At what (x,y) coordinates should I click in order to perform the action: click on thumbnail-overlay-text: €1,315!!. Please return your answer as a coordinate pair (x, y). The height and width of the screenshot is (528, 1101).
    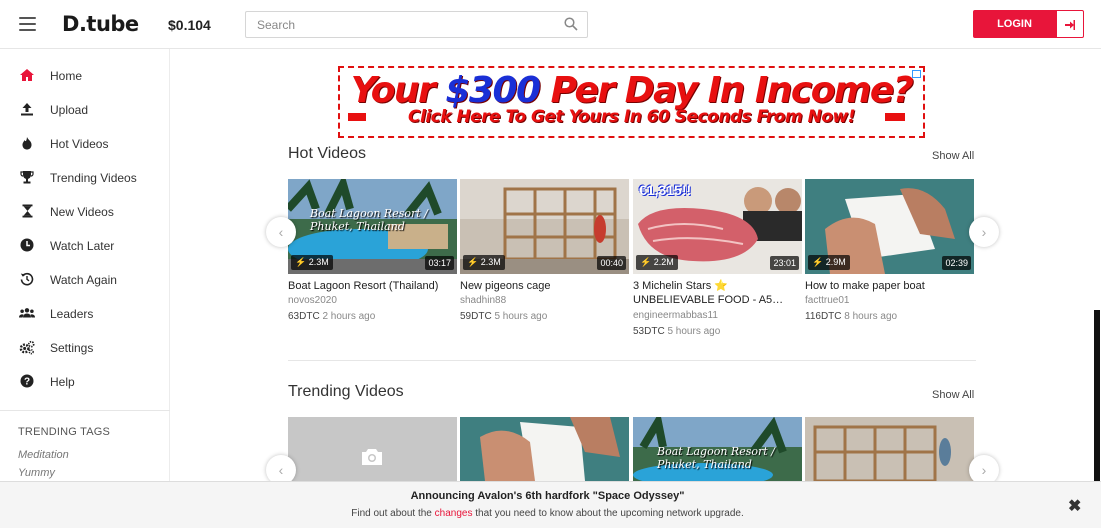
    Looking at the image, I should click on (665, 190).